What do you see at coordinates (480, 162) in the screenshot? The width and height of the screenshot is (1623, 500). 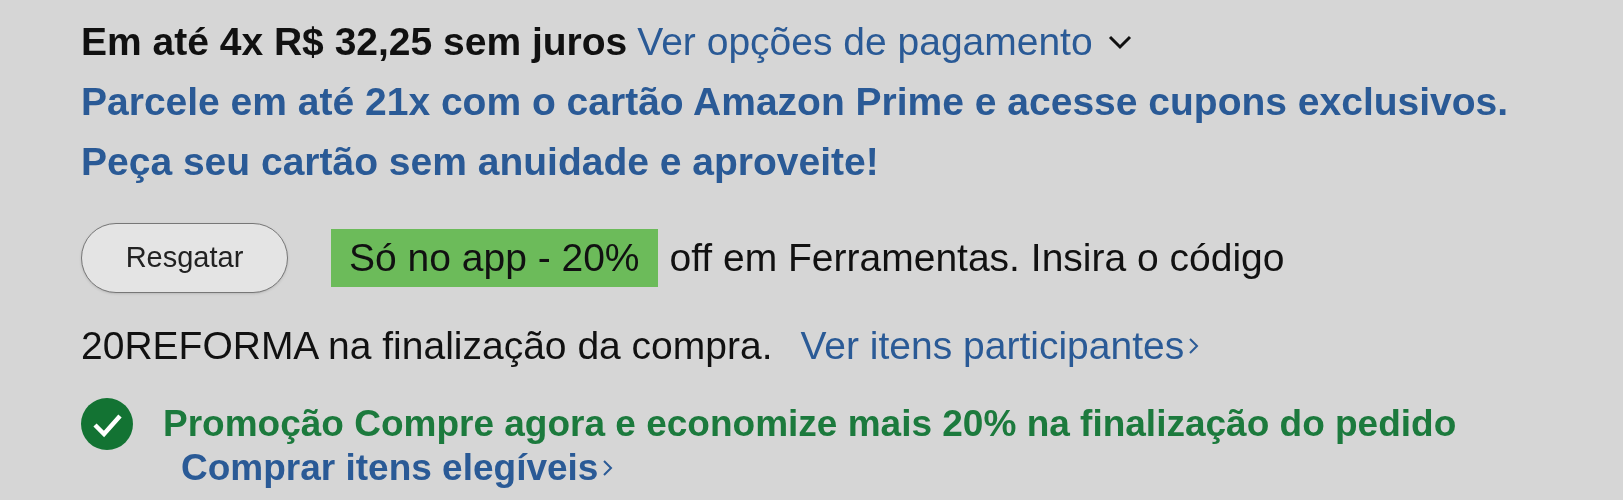 I see `card-offer-link: Peça seu cartão sem anuidade e aproveite!` at bounding box center [480, 162].